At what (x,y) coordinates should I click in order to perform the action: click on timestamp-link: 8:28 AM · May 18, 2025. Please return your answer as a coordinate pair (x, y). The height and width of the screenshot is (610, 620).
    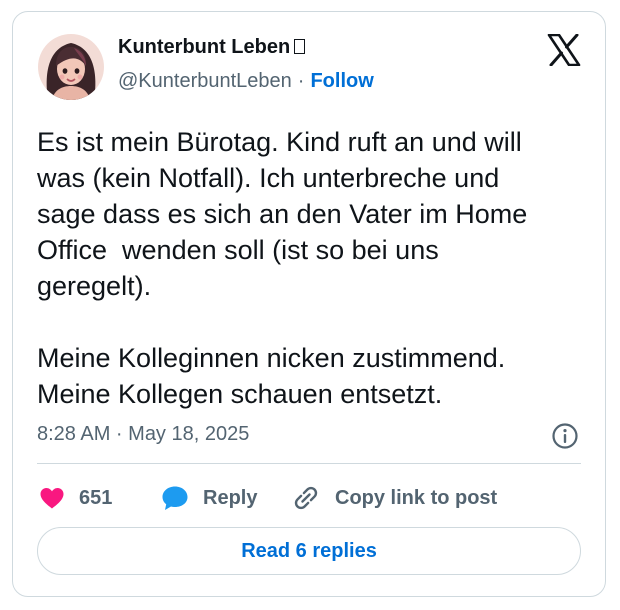
    Looking at the image, I should click on (143, 434).